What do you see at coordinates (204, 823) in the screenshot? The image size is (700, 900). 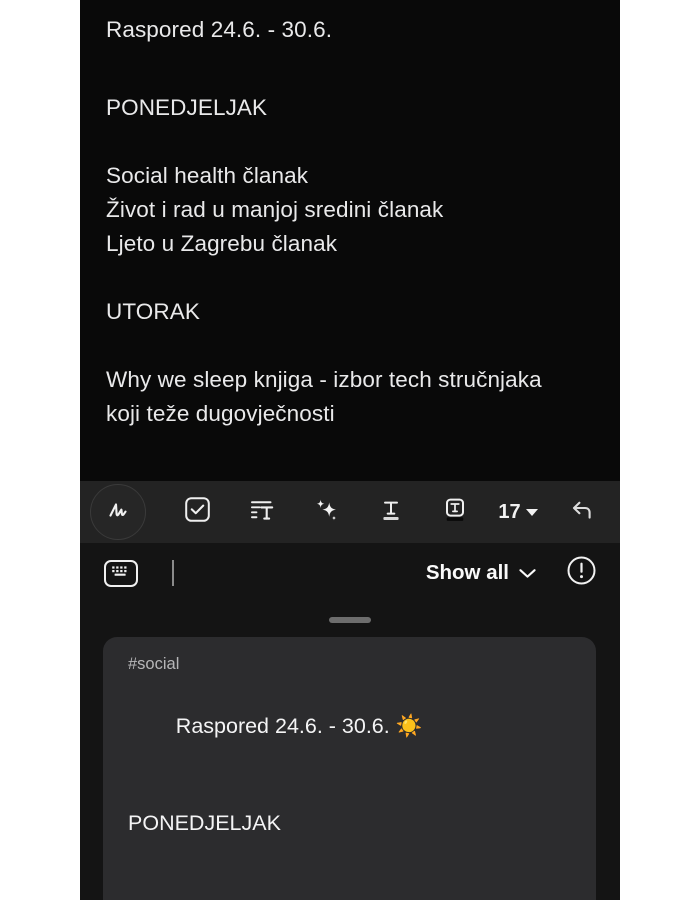 I see `preview-day-heading: PONEDJELJAK` at bounding box center [204, 823].